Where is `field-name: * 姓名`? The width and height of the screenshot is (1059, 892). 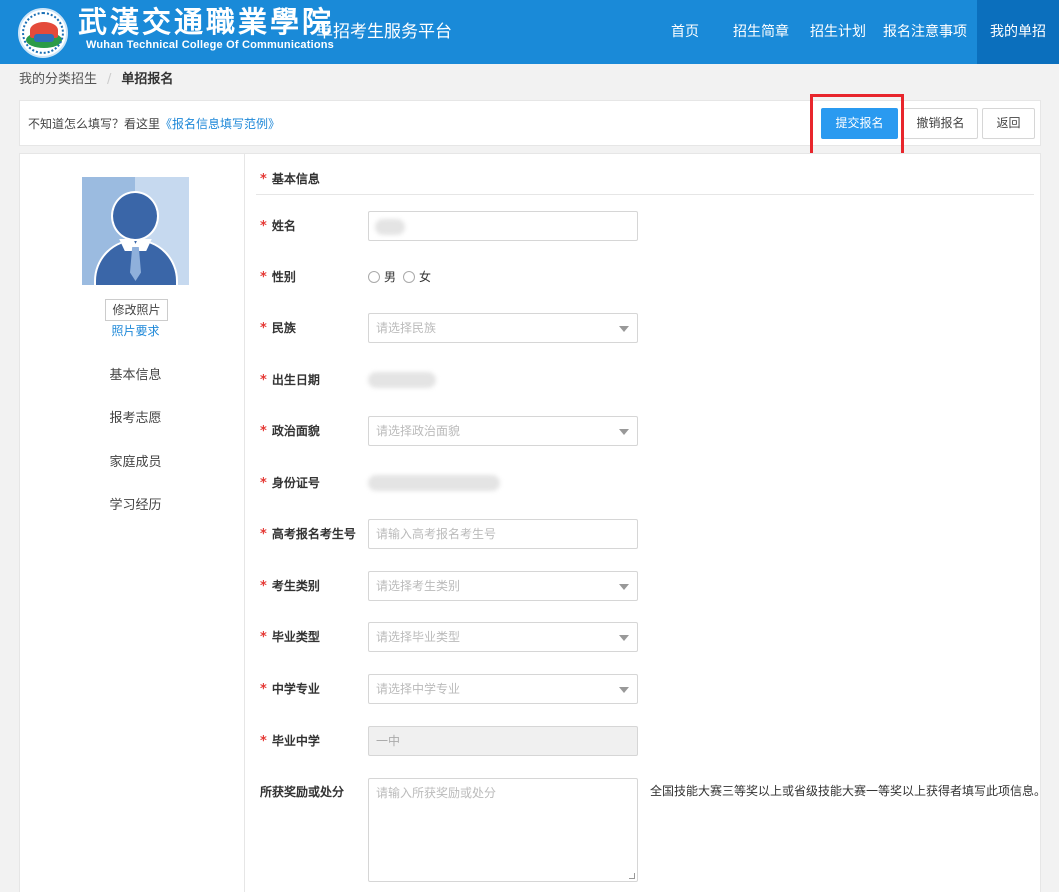 field-name: * 姓名 is located at coordinates (650, 226).